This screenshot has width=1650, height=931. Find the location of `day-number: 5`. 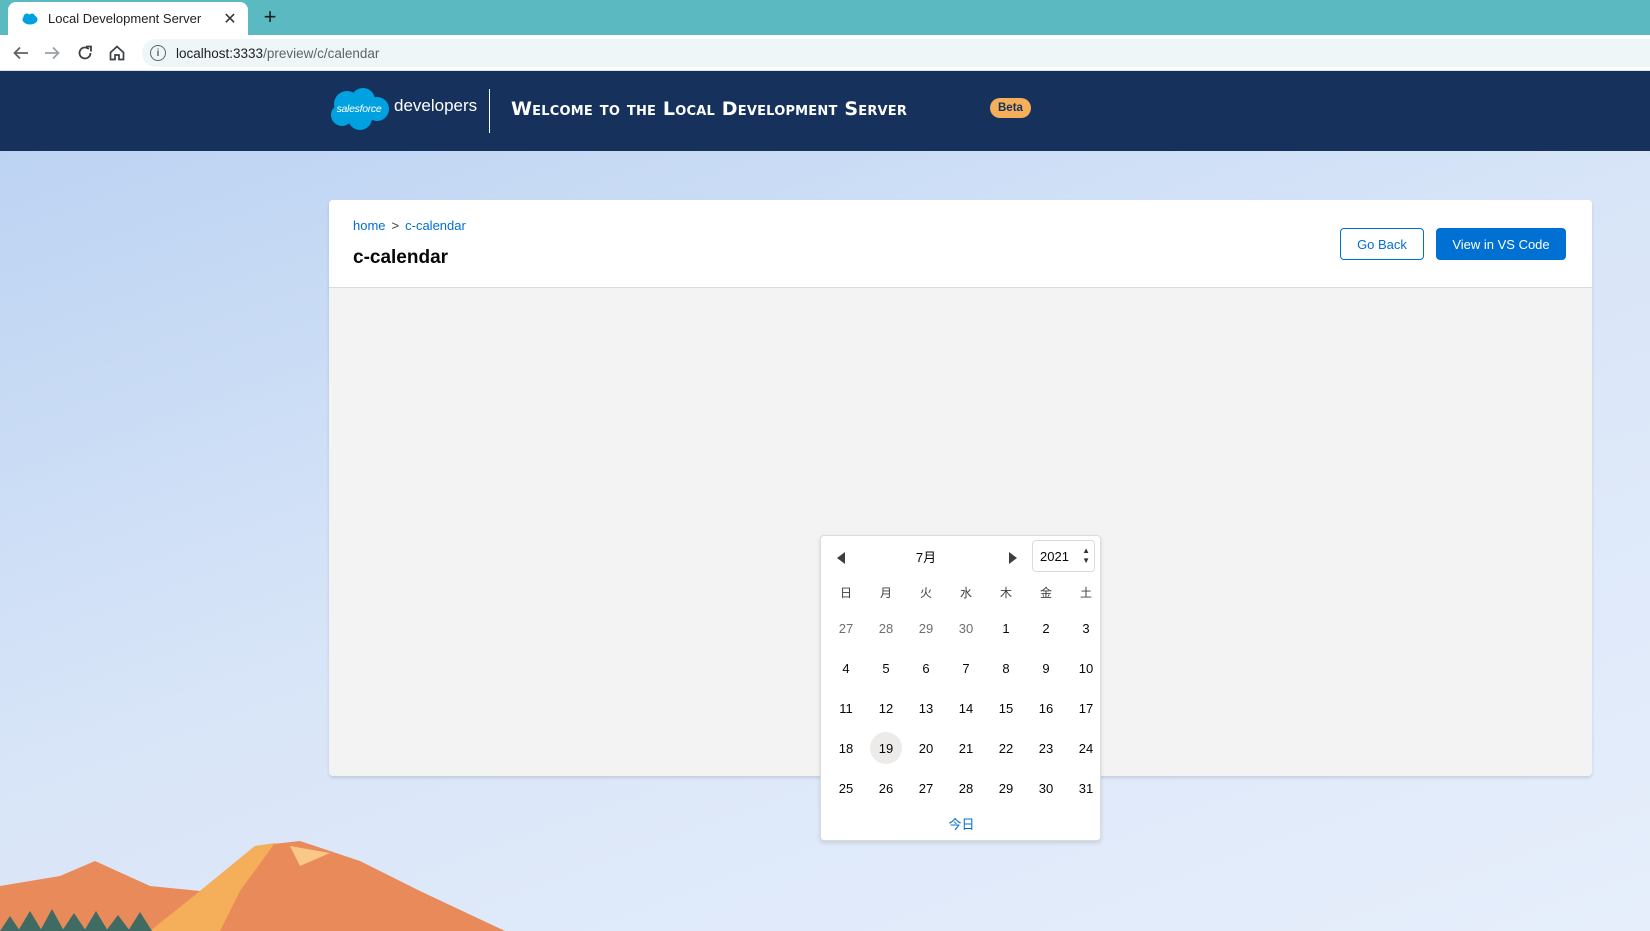

day-number: 5 is located at coordinates (886, 668).